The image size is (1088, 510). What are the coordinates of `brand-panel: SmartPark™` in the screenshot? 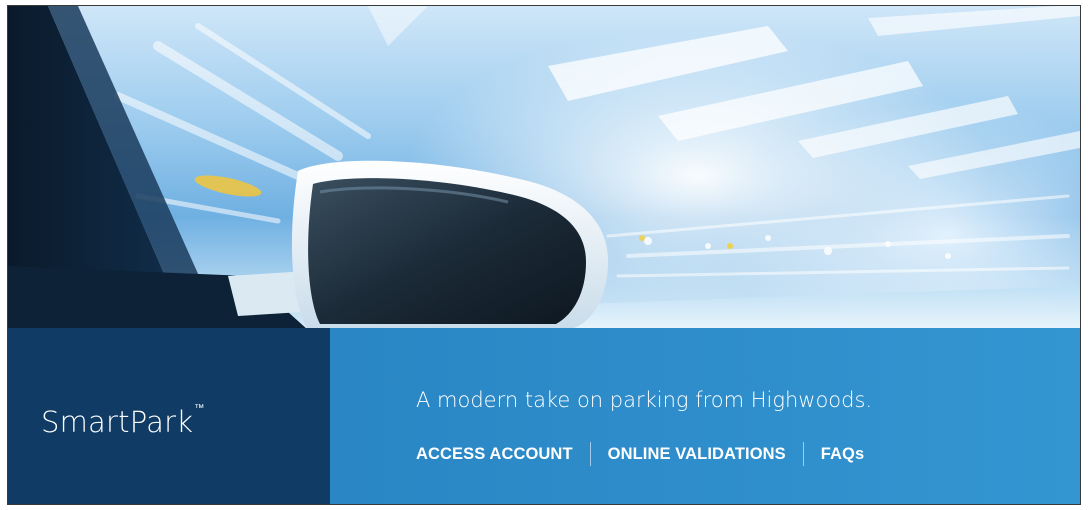 It's located at (169, 416).